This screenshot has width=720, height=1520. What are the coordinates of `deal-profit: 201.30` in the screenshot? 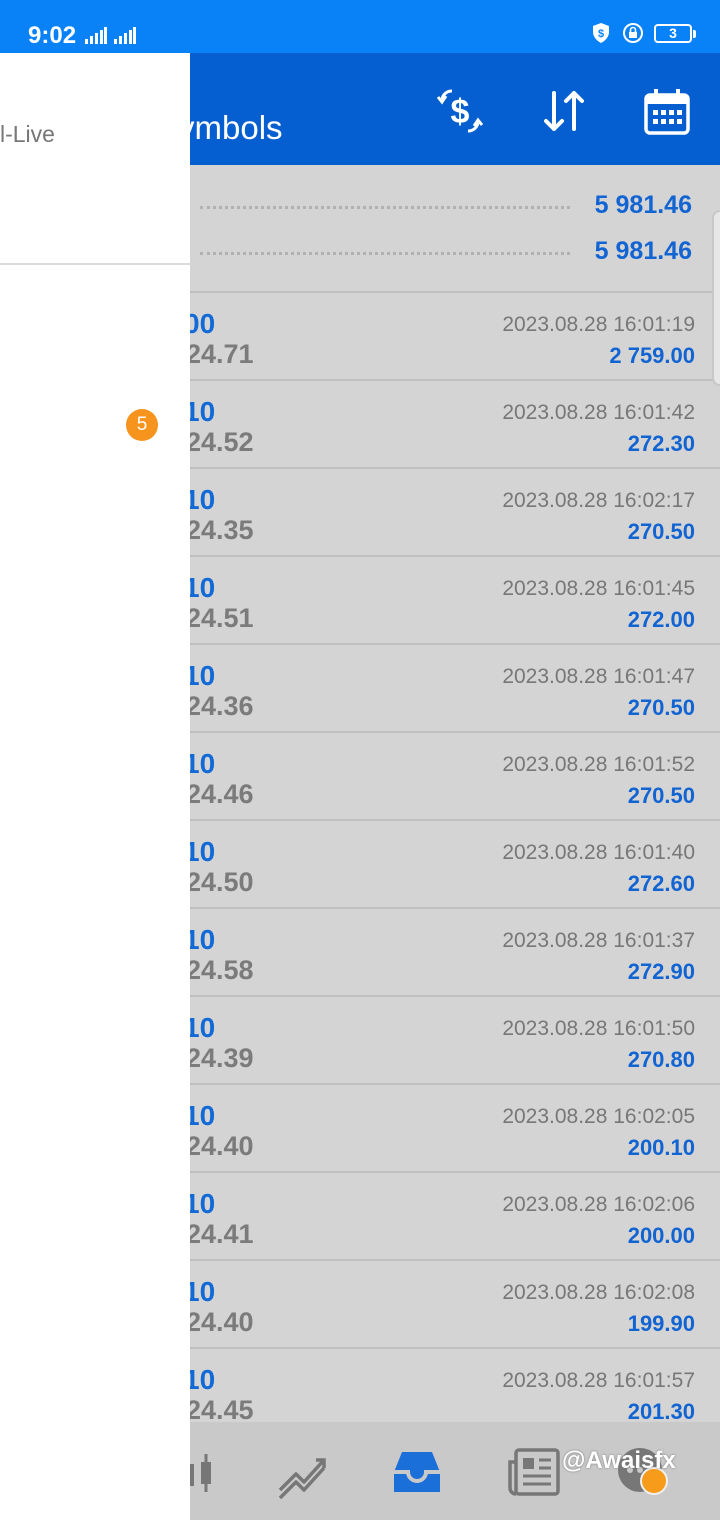 It's located at (661, 1410).